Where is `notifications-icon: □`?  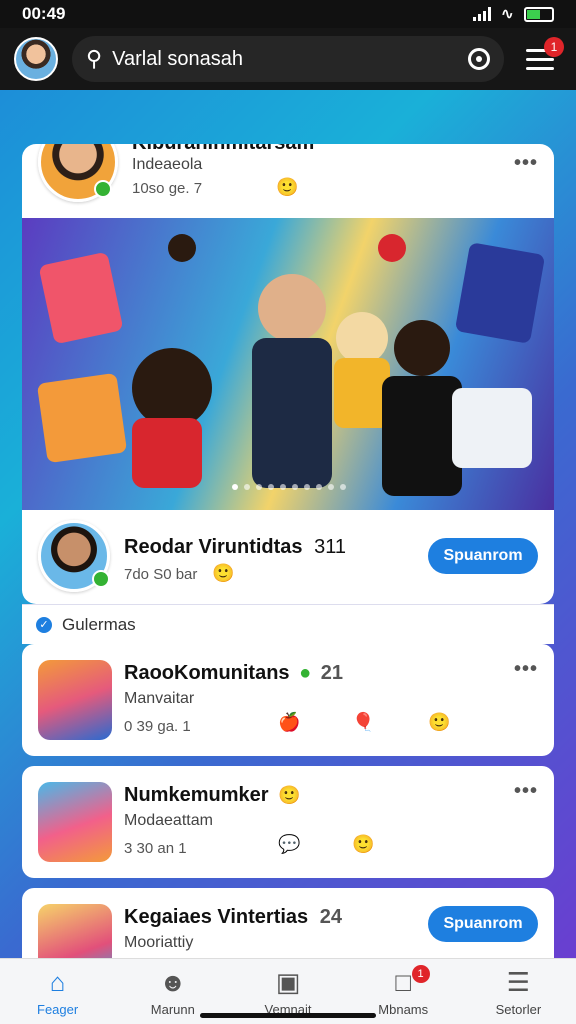 notifications-icon: □ is located at coordinates (403, 981).